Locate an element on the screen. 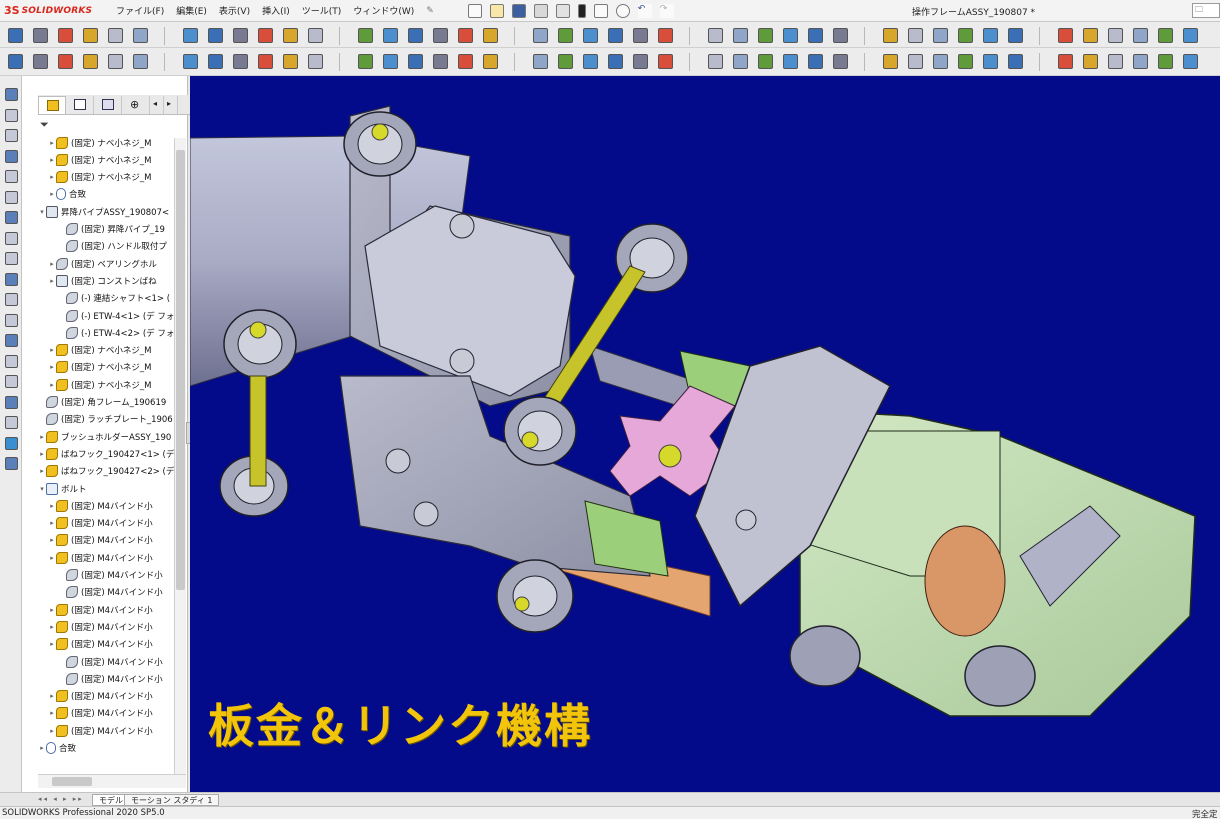 The width and height of the screenshot is (1220, 819). reference-geometry-icon is located at coordinates (715, 35).